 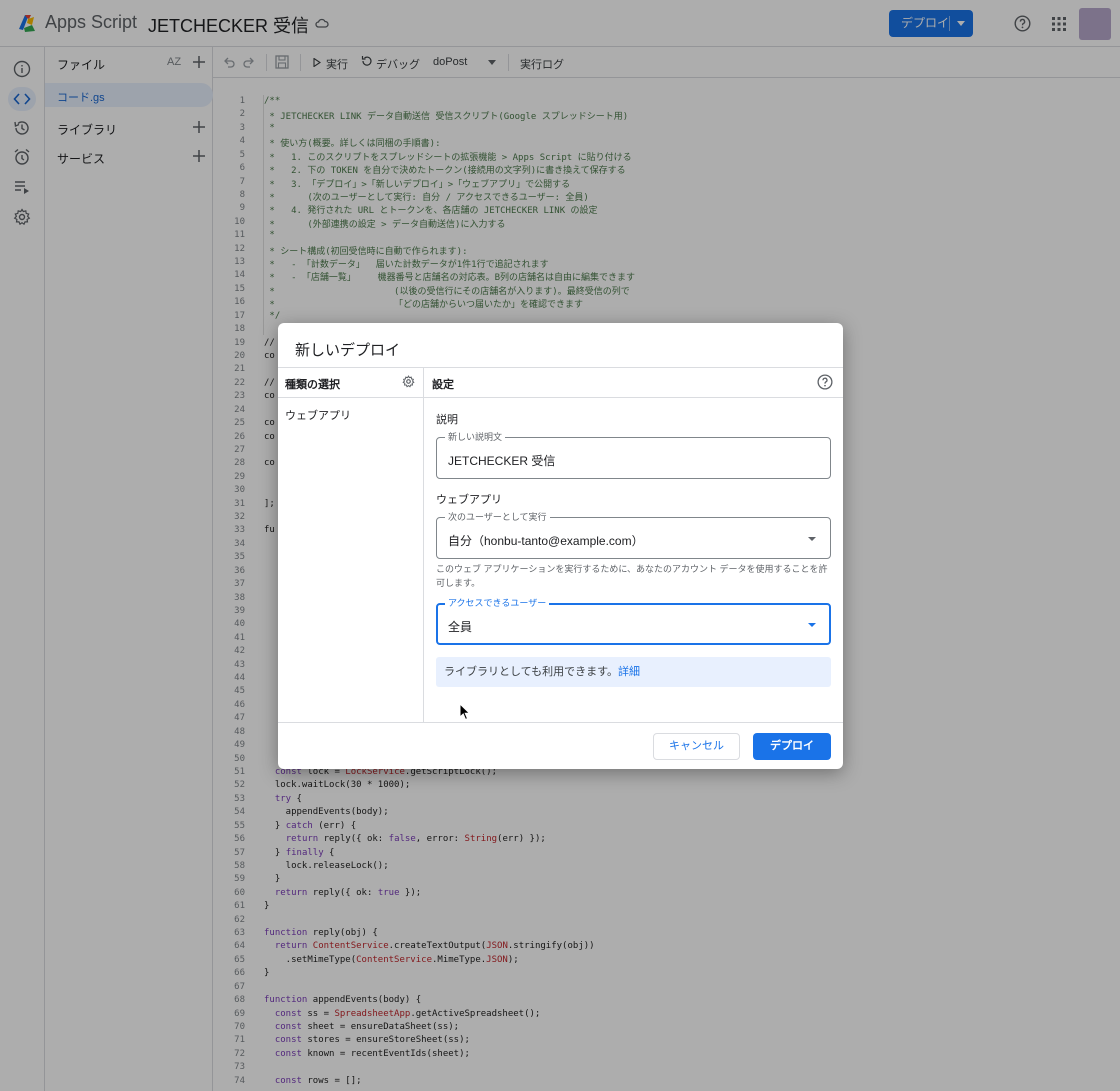 What do you see at coordinates (497, 517) in the screenshot?
I see `execute-as-label: 次のユーザーとして実行` at bounding box center [497, 517].